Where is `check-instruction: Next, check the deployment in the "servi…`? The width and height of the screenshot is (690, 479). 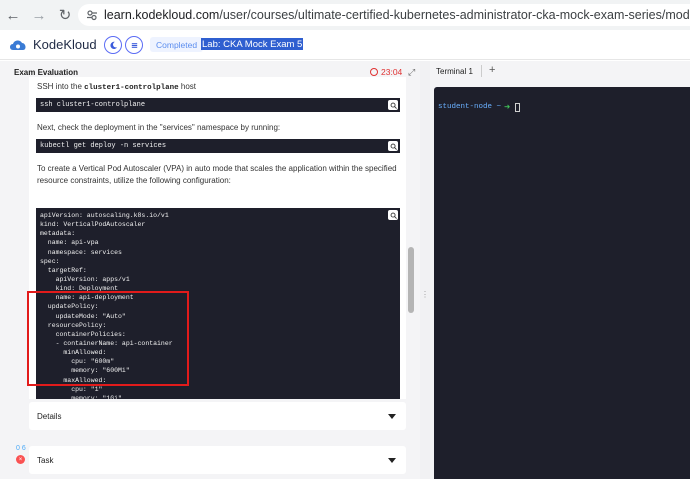 check-instruction: Next, check the deployment in the "servi… is located at coordinates (159, 127).